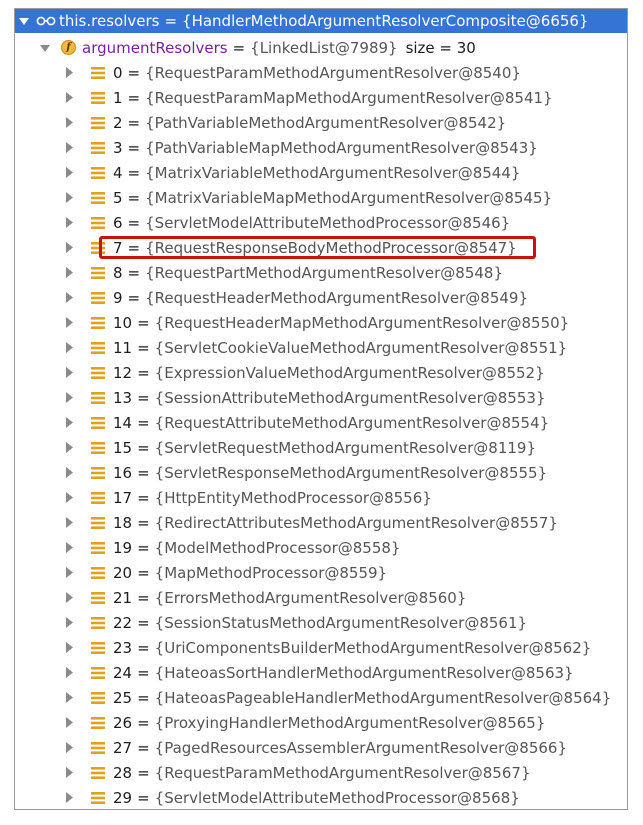 The height and width of the screenshot is (825, 643). What do you see at coordinates (324, 272) in the screenshot?
I see `item-value: {RequestPartMethodArgumentResolver@8548}` at bounding box center [324, 272].